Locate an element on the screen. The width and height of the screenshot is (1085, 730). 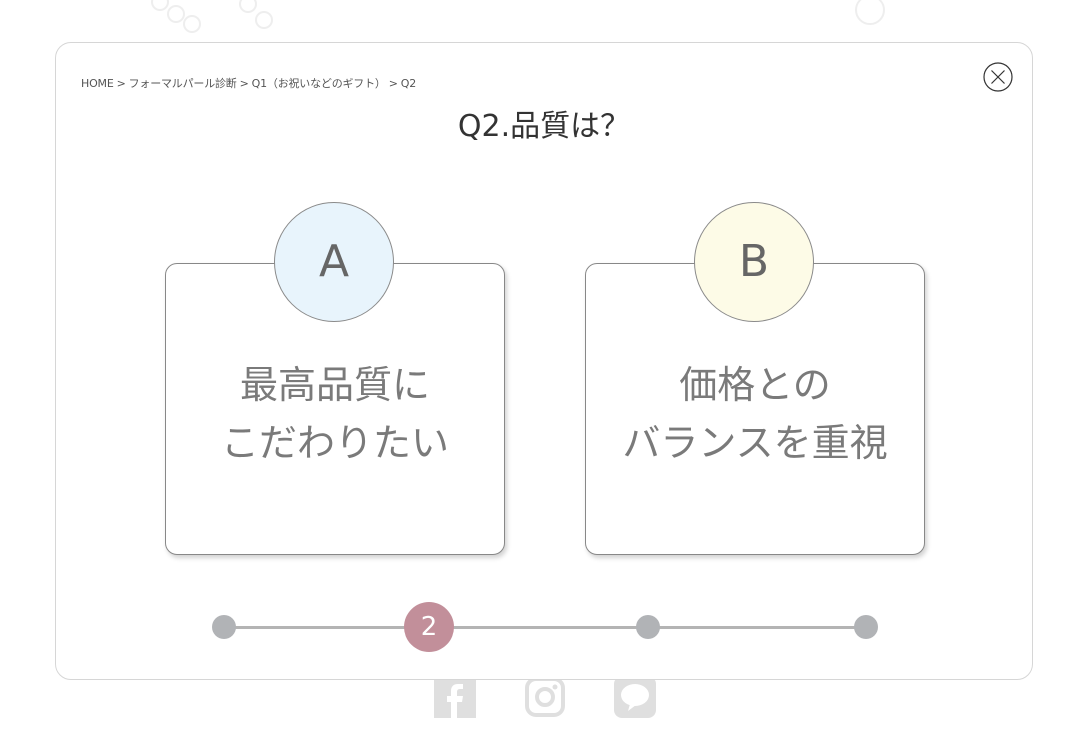
option-b-line1: 価格との is located at coordinates (755, 385).